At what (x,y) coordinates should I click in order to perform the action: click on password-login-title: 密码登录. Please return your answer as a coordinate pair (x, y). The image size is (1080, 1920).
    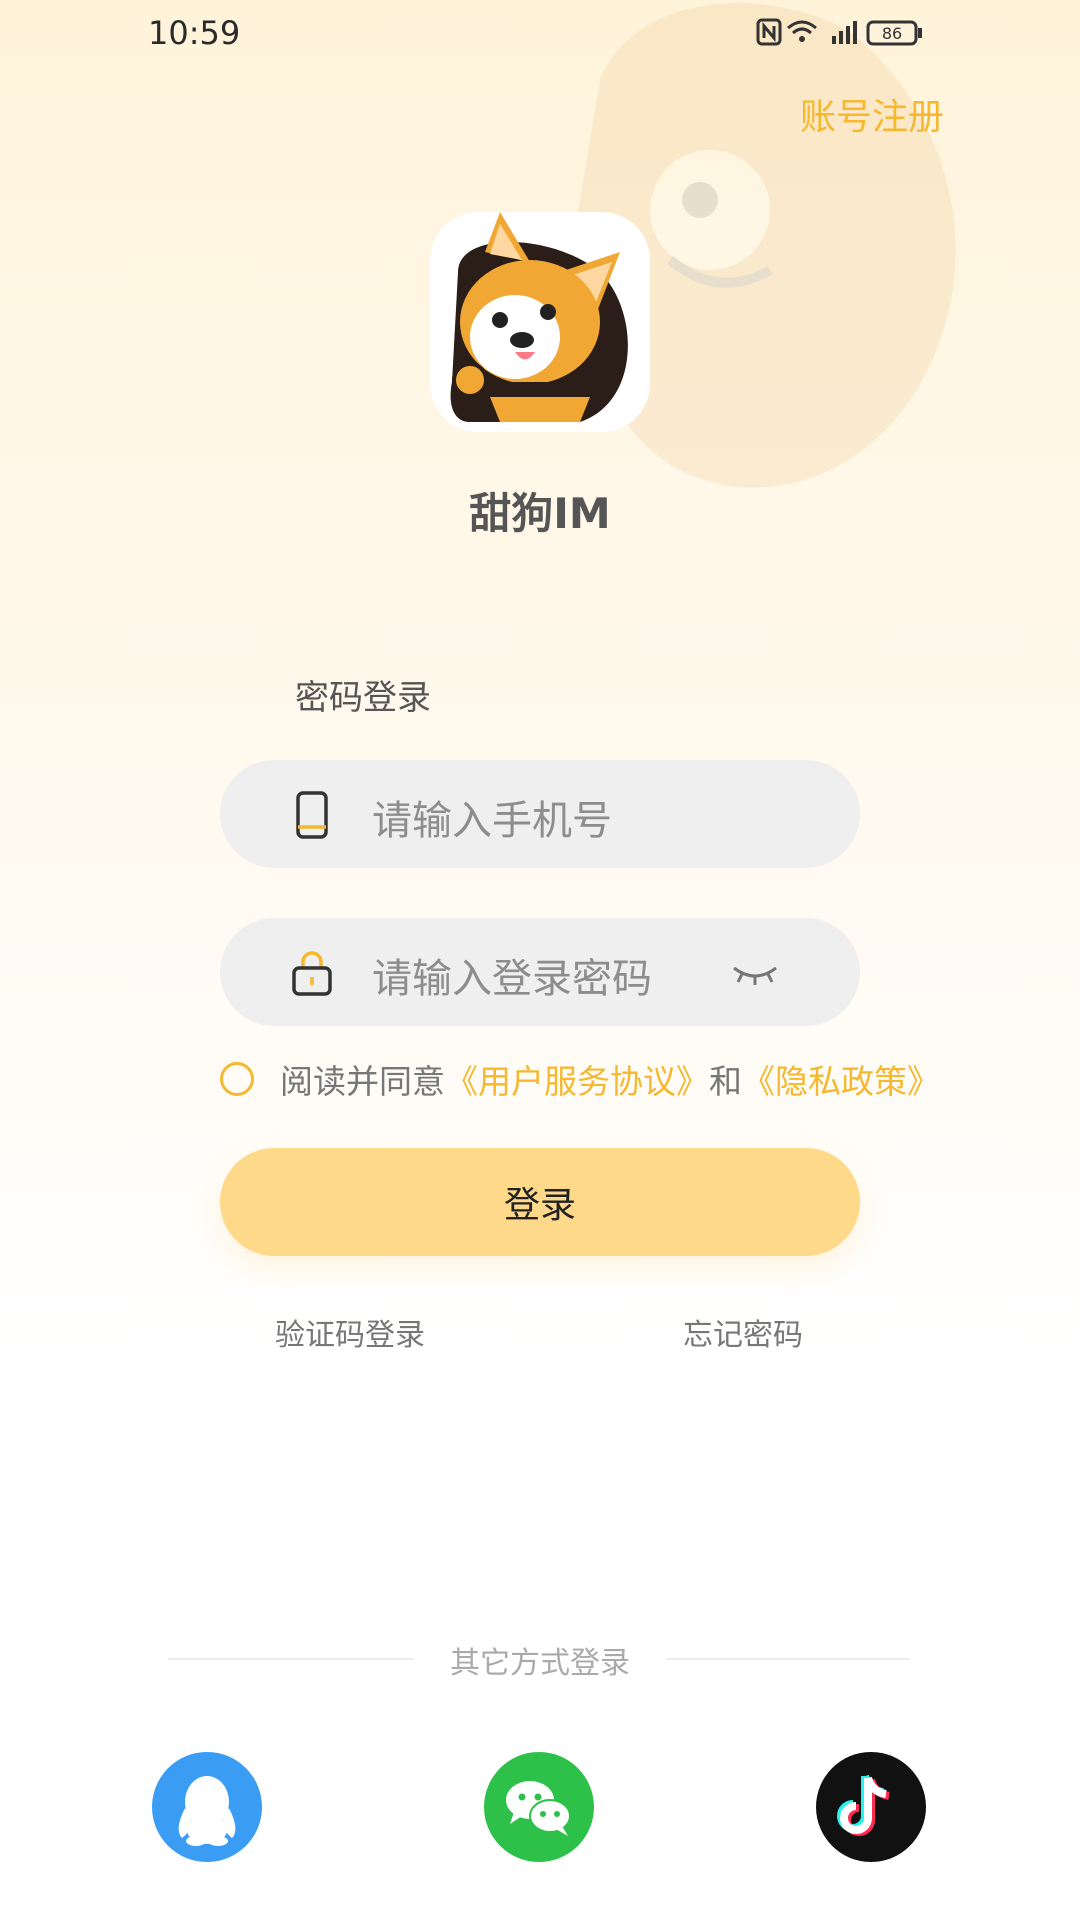
    Looking at the image, I should click on (363, 698).